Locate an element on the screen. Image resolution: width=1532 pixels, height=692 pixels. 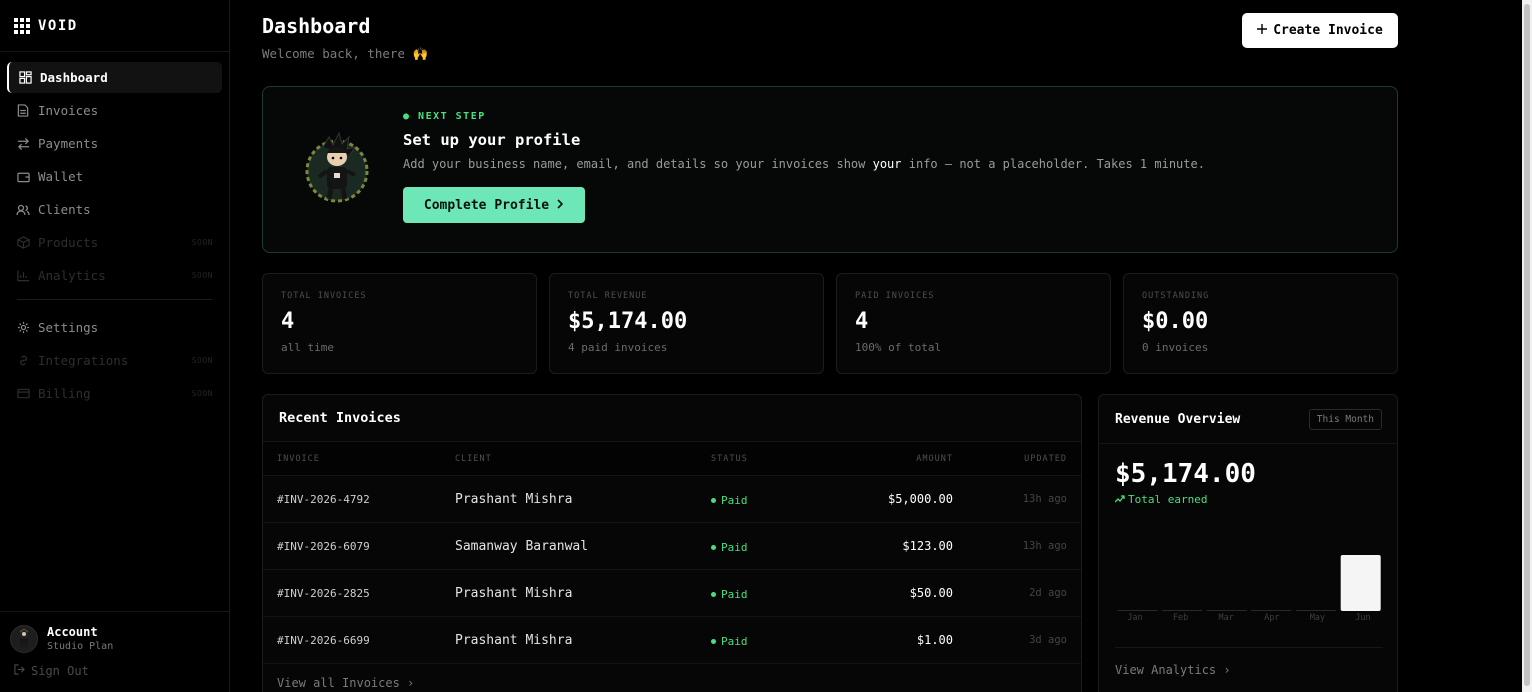
client-name: Prashant Mishra is located at coordinates (514, 499).